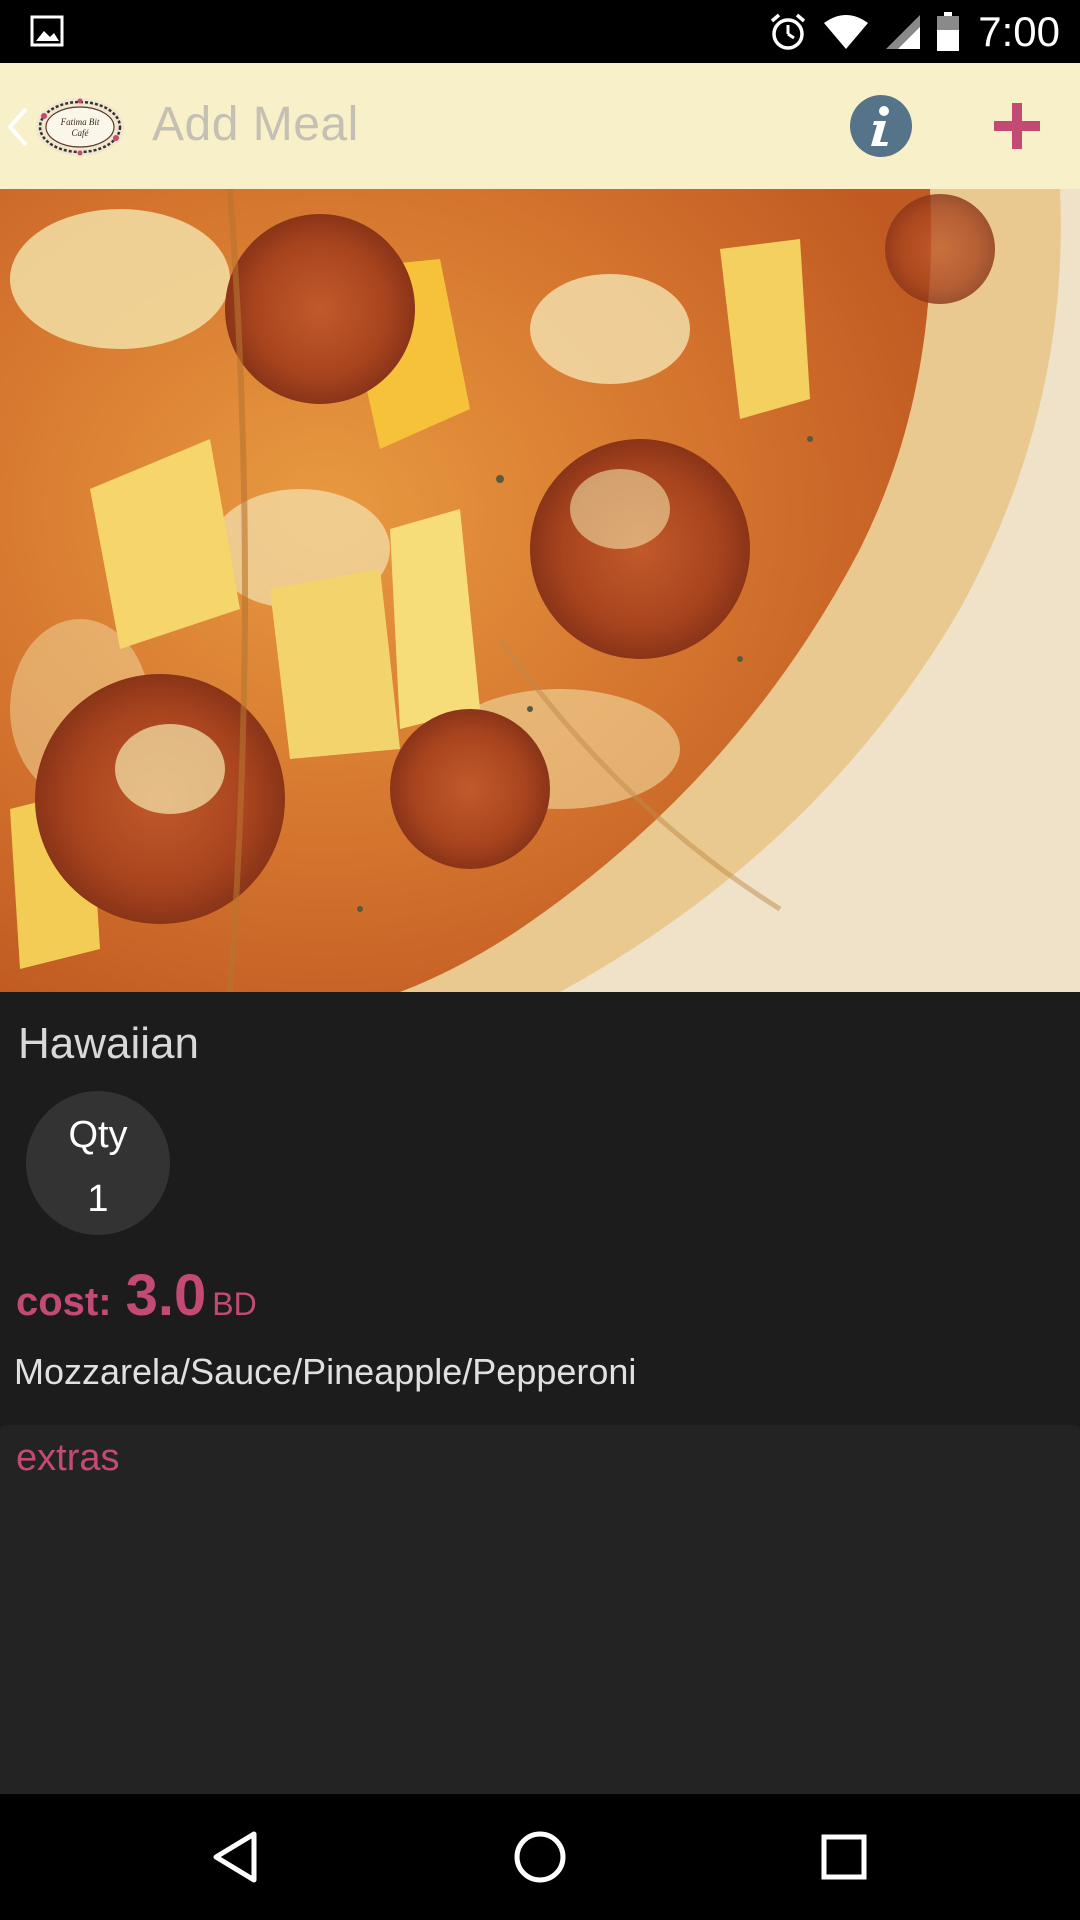  I want to click on meal-name: Hawaiian, so click(108, 1043).